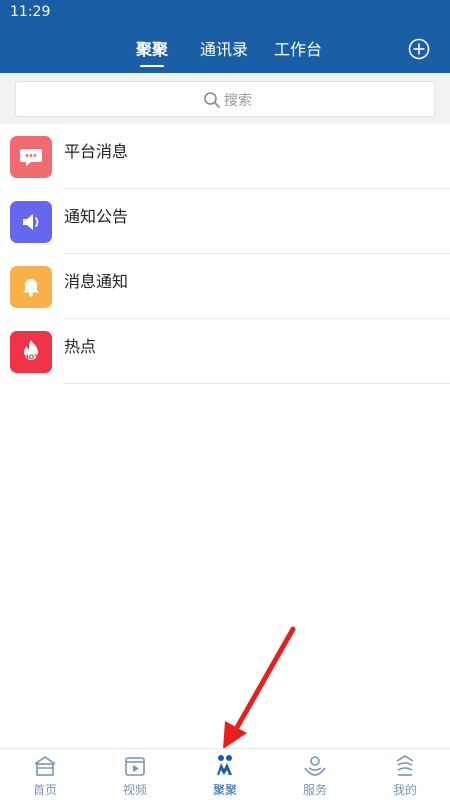  What do you see at coordinates (225, 286) in the screenshot?
I see `list-item-notifications: 消息通知` at bounding box center [225, 286].